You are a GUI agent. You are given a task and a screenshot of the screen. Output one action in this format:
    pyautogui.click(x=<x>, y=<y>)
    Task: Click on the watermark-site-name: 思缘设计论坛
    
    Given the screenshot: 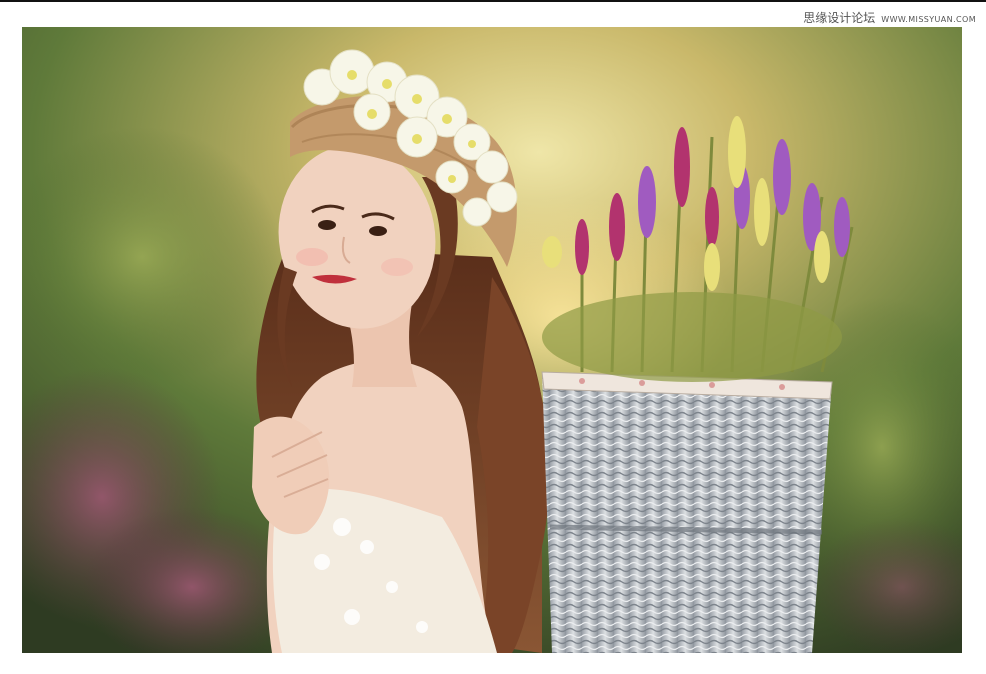 What is the action you would take?
    pyautogui.click(x=839, y=18)
    